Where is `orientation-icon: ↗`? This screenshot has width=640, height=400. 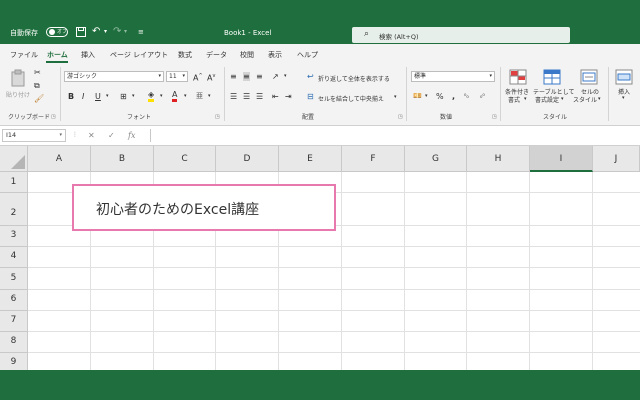
orientation-icon: ↗ is located at coordinates (275, 76).